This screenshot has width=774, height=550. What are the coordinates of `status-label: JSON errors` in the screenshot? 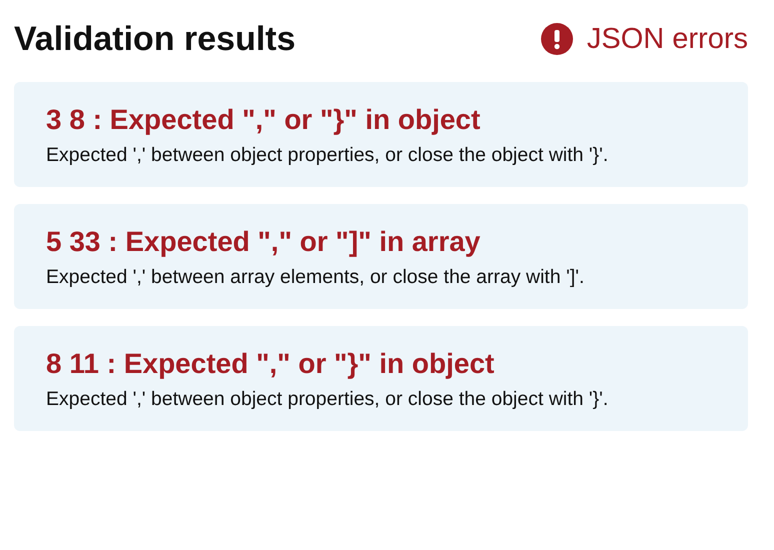 It's located at (667, 39).